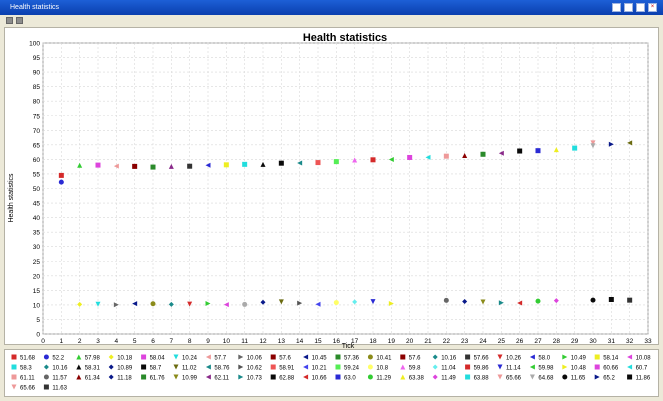 The image size is (663, 401). I want to click on y-axis-label: Health statistics, so click(11, 198).